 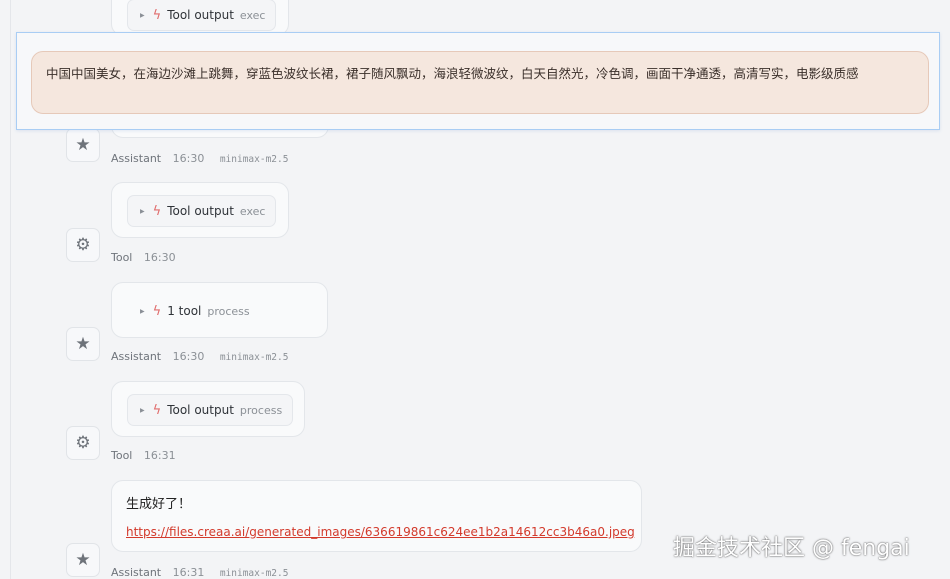 I want to click on message-text: 生成好了！, so click(x=159, y=504).